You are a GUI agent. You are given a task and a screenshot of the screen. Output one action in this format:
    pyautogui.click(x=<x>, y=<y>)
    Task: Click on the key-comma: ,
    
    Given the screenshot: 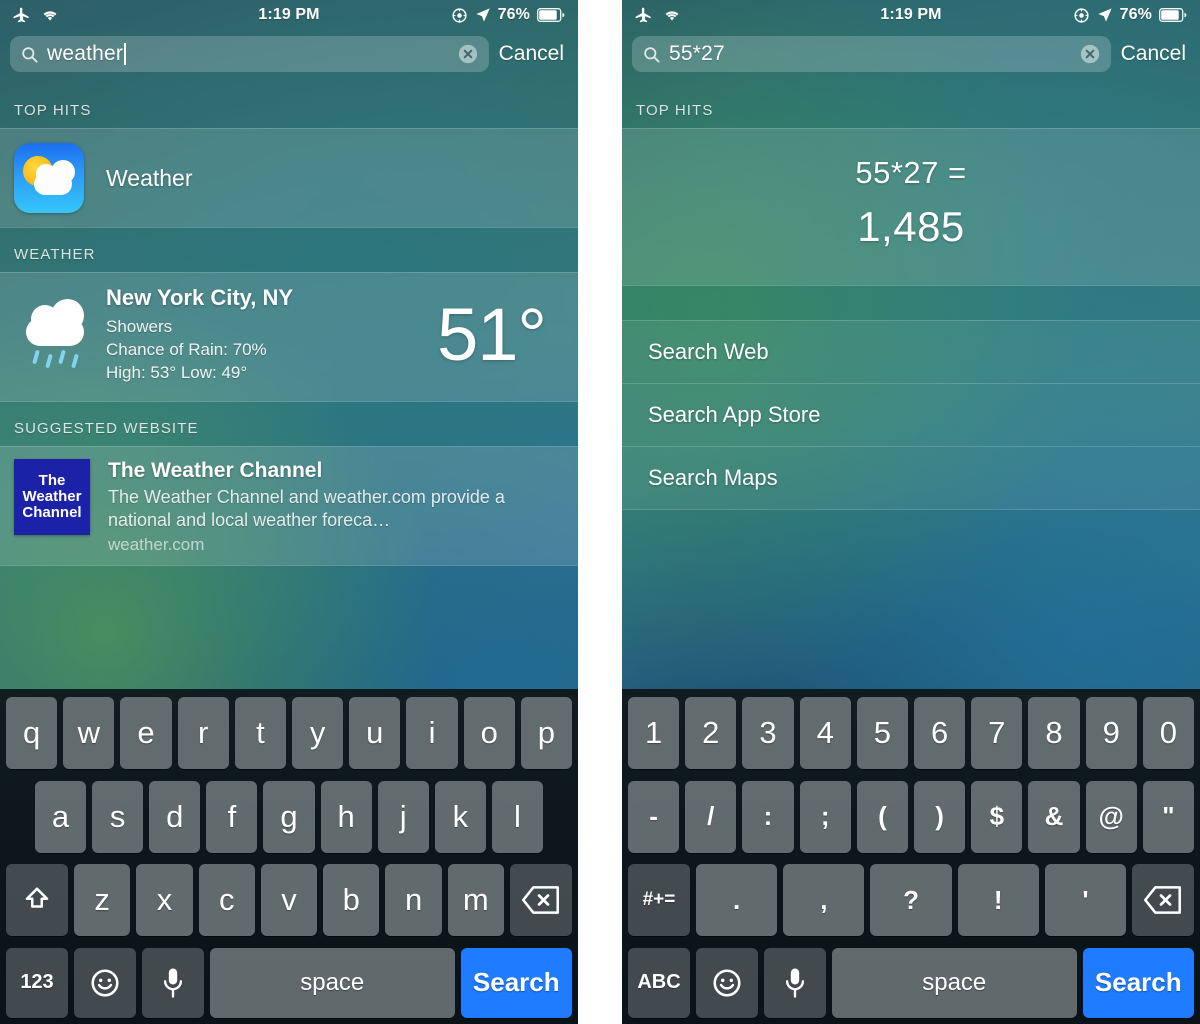 What is the action you would take?
    pyautogui.click(x=824, y=900)
    